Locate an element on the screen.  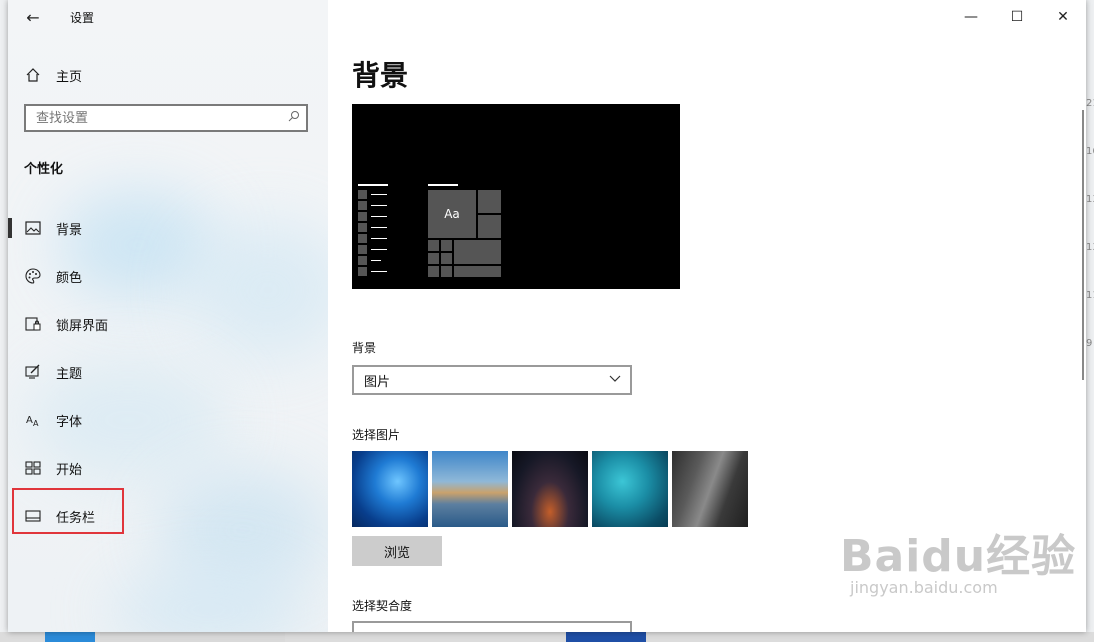
maximize-icon: ☐ is located at coordinates (1017, 17).